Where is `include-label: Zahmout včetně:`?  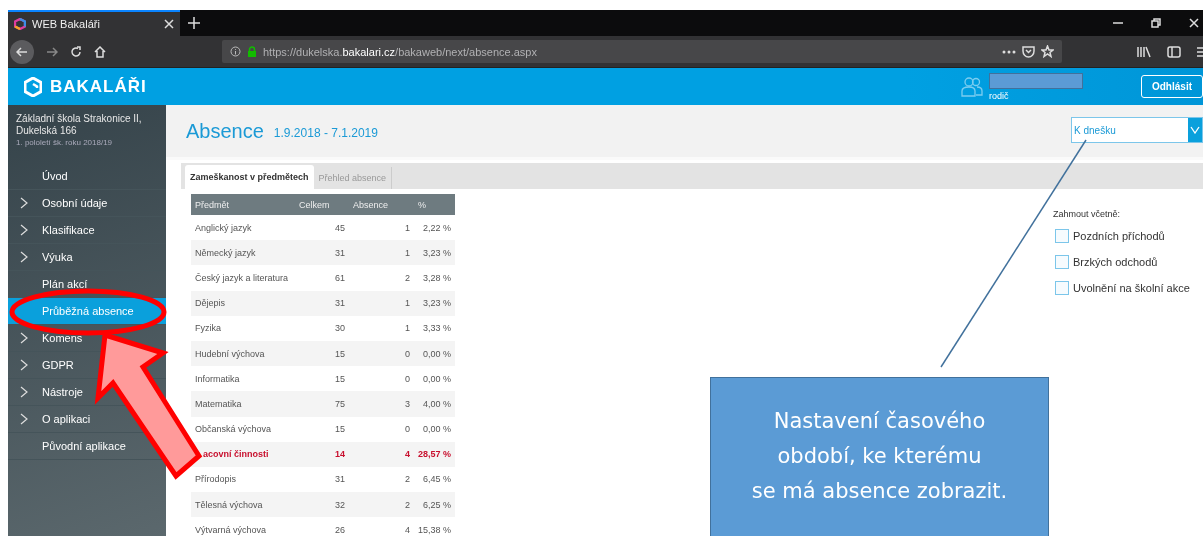
include-label: Zahmout včetně: is located at coordinates (1087, 214).